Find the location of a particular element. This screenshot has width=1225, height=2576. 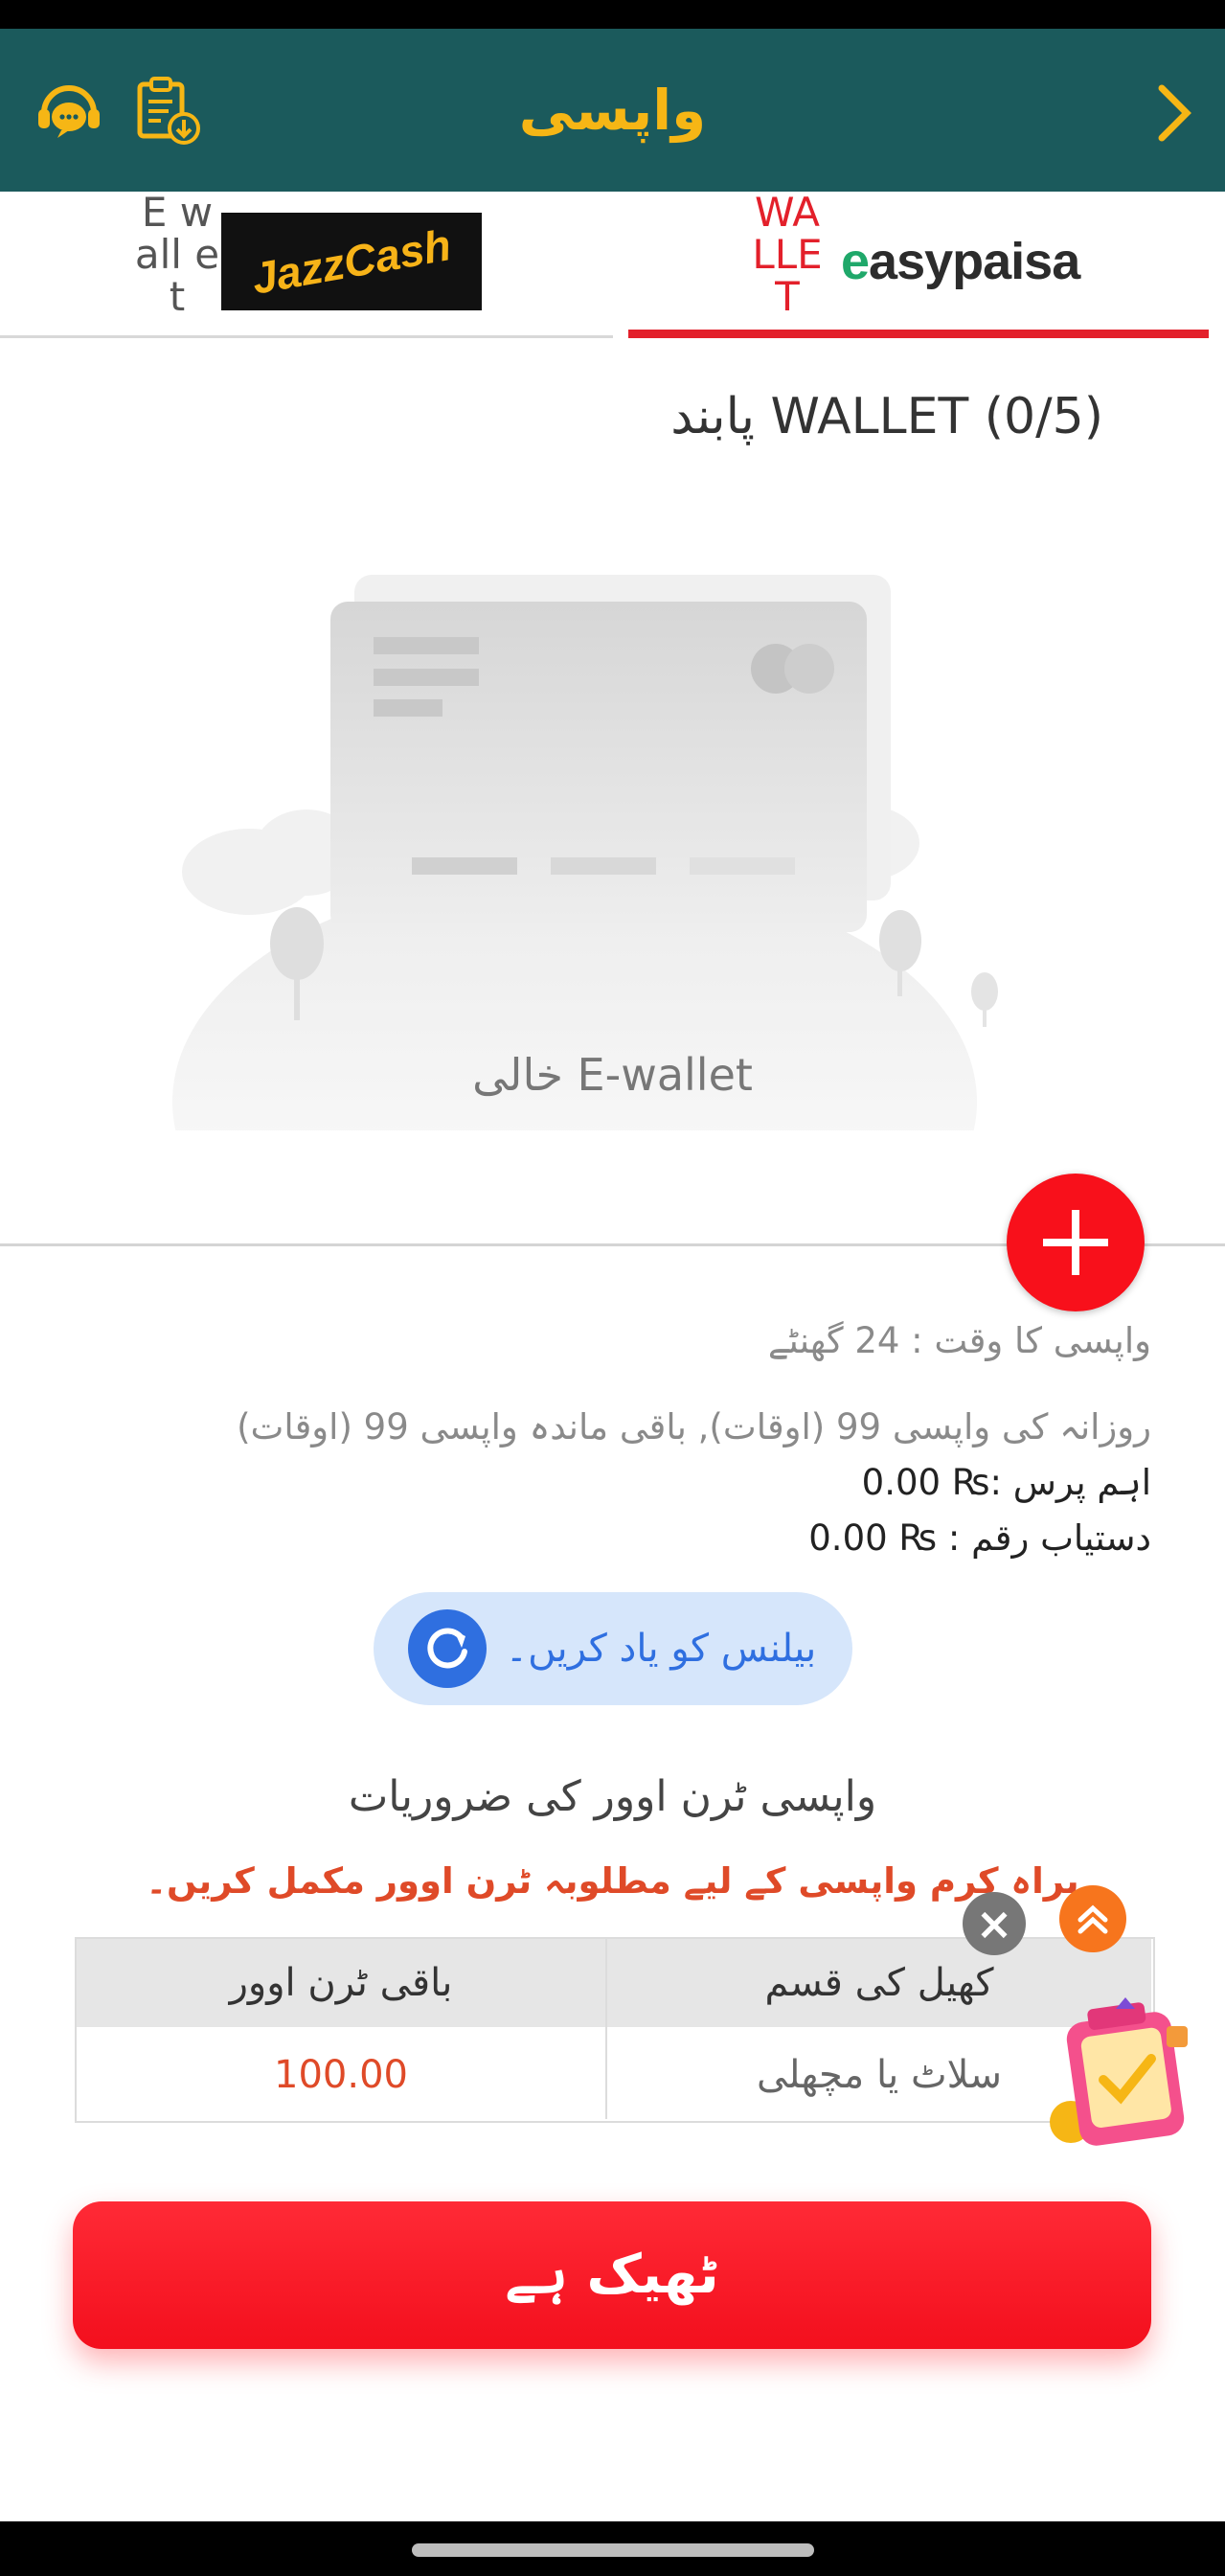

turnover-requirements-title: واپسی ٹرن اوور کی ضروریات is located at coordinates (612, 1796).